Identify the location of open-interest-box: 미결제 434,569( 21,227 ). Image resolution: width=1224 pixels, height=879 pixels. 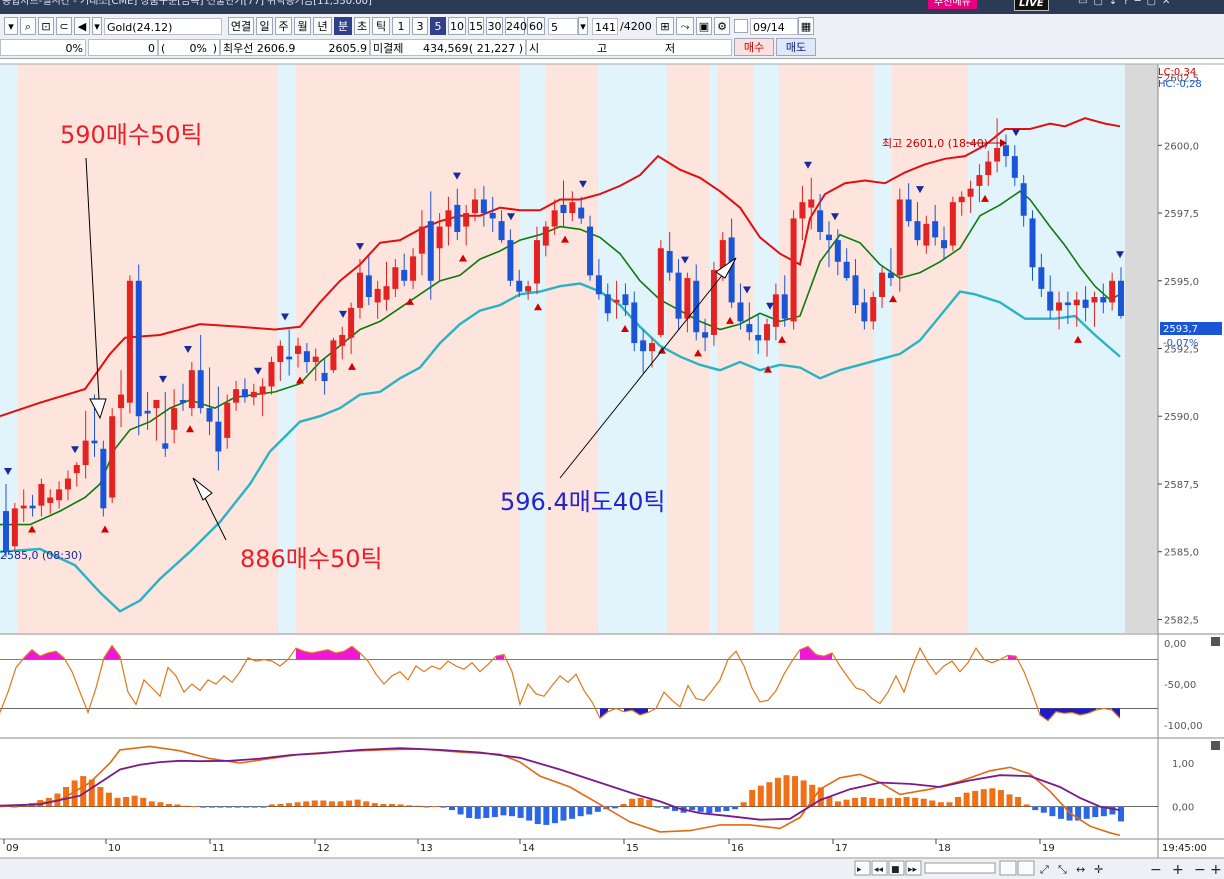
(448, 47).